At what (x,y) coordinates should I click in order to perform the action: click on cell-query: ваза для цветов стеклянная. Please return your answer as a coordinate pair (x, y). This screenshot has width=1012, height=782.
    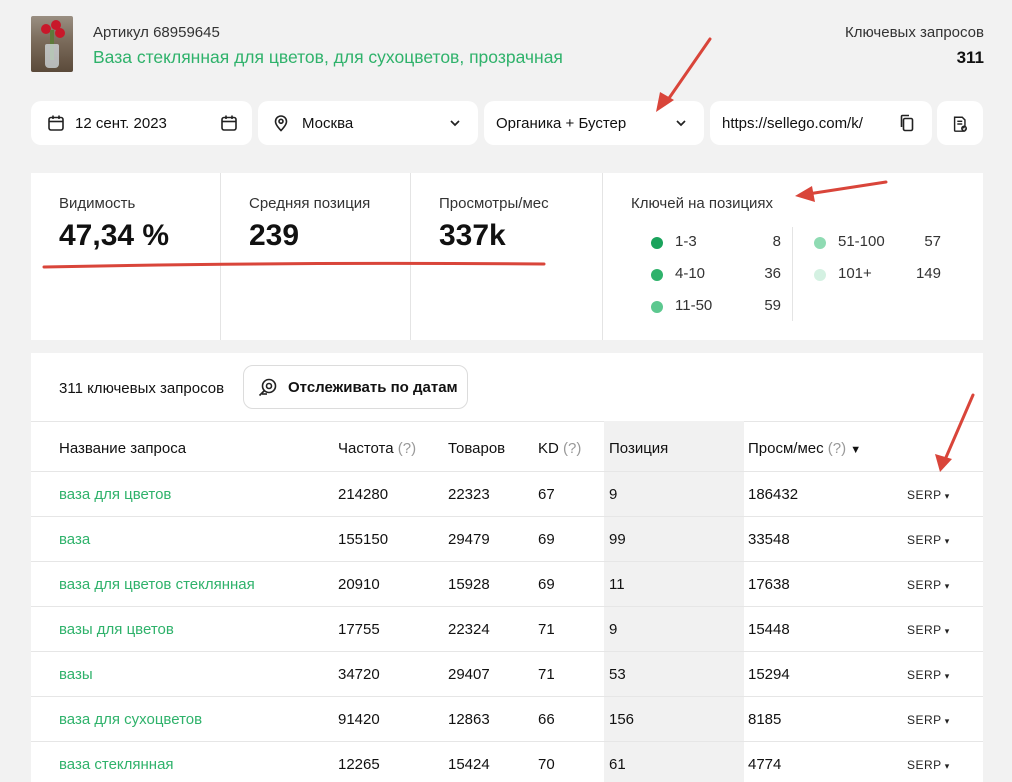
    Looking at the image, I should click on (157, 584).